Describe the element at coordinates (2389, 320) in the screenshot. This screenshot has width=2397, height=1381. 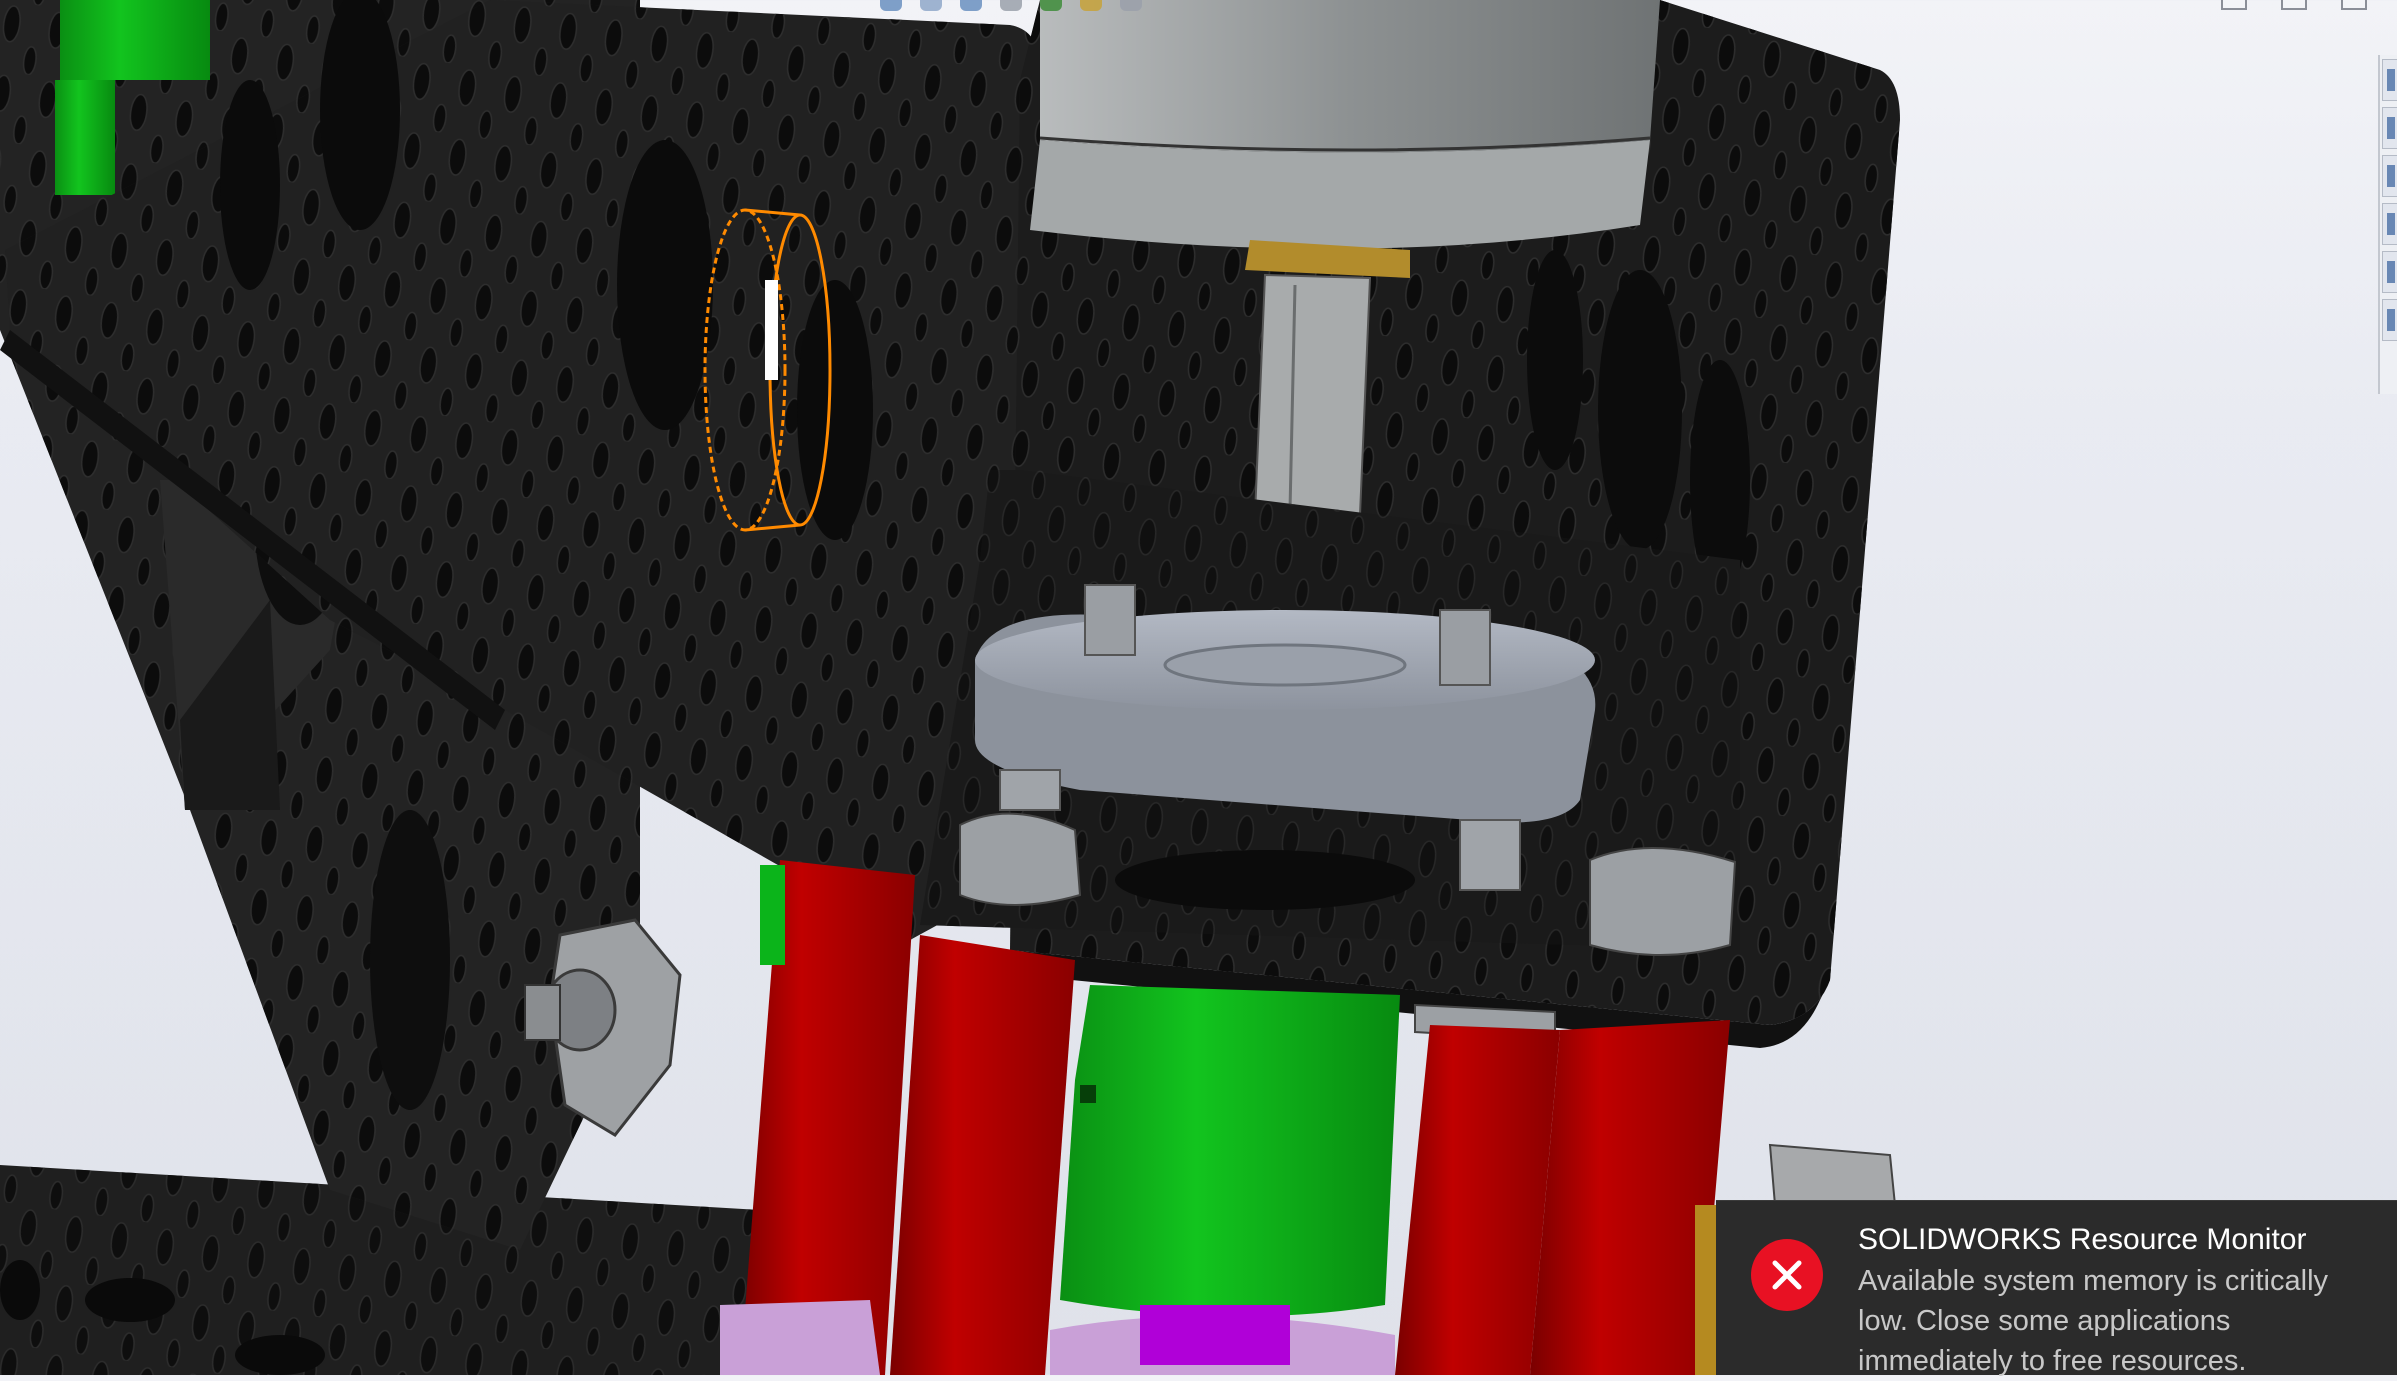
I see `custom-properties-icon` at that location.